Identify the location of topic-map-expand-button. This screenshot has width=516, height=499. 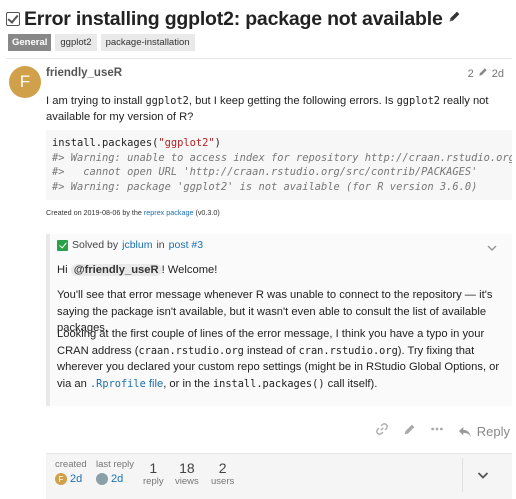
(482, 475).